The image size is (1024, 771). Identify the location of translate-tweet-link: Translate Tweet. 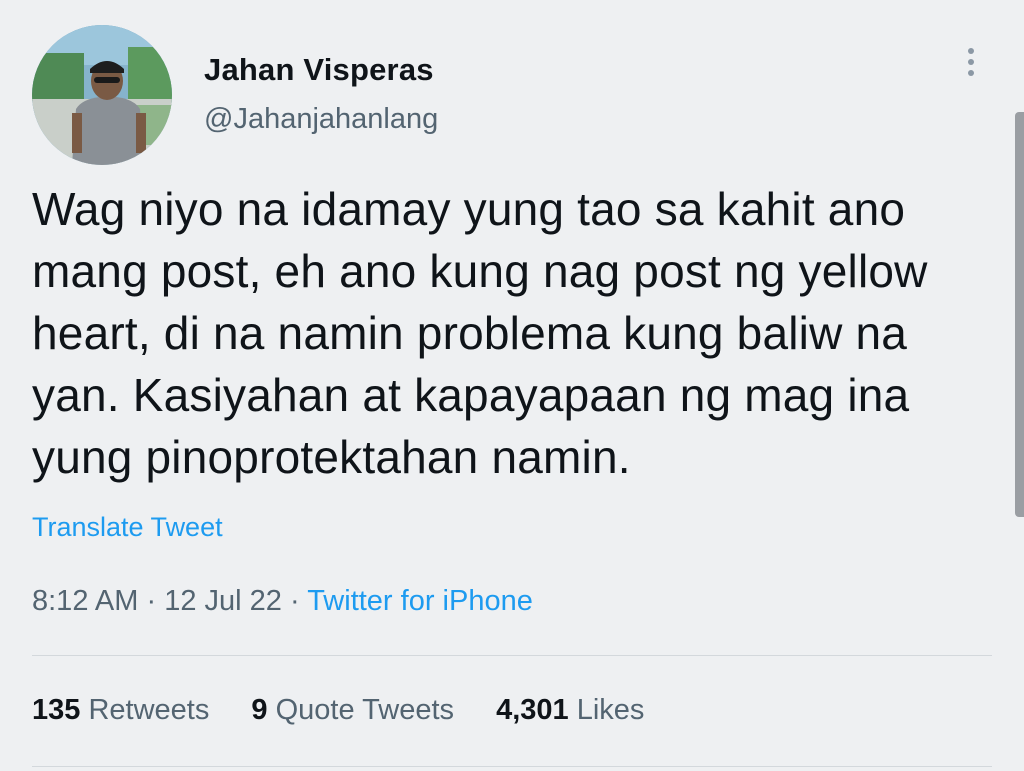
(127, 527).